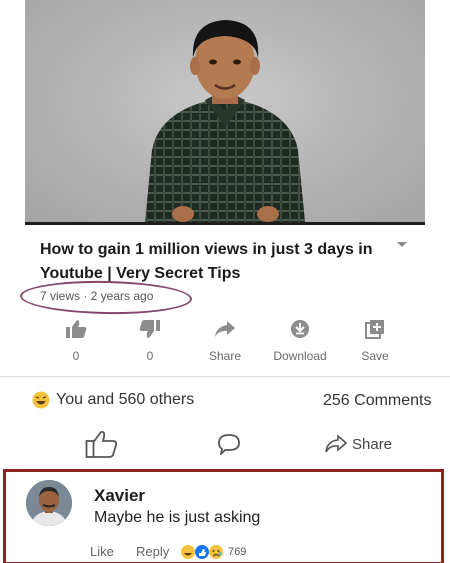 The height and width of the screenshot is (563, 450). What do you see at coordinates (225, 329) in the screenshot?
I see `share-icon` at bounding box center [225, 329].